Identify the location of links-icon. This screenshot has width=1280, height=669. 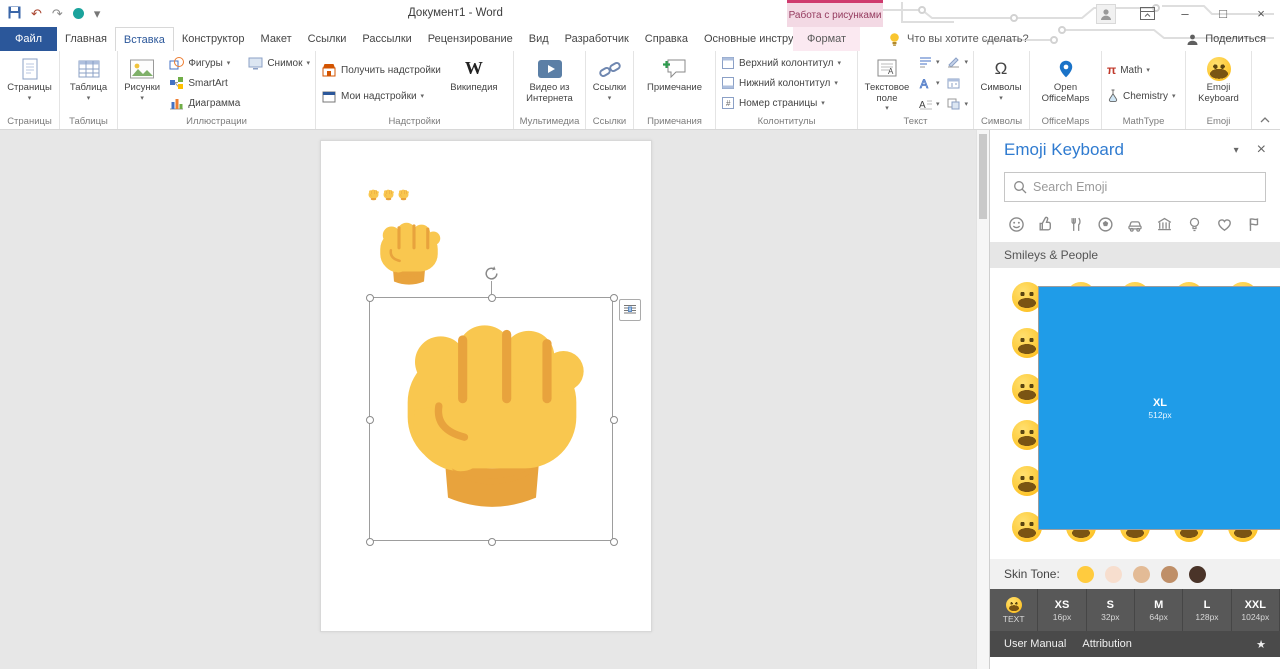
(610, 68).